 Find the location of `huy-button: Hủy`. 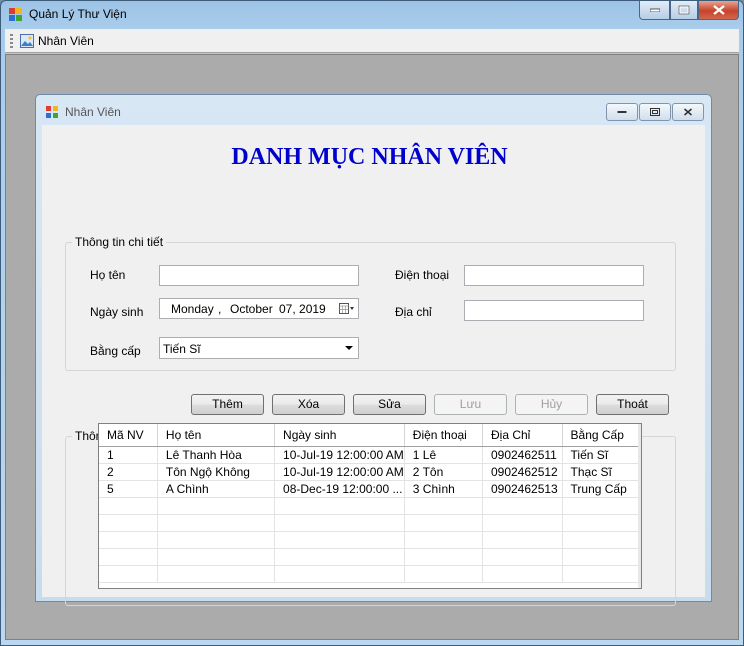

huy-button: Hủy is located at coordinates (551, 404).